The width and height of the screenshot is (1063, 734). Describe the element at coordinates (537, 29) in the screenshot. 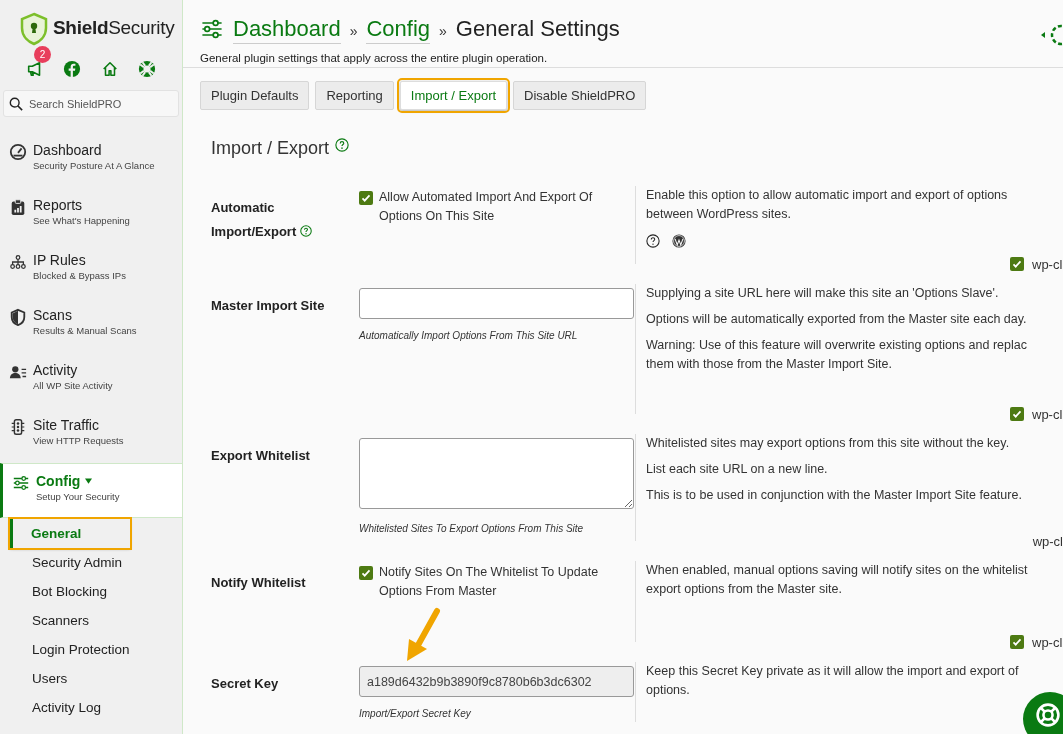

I see `page-title: General Settings` at that location.